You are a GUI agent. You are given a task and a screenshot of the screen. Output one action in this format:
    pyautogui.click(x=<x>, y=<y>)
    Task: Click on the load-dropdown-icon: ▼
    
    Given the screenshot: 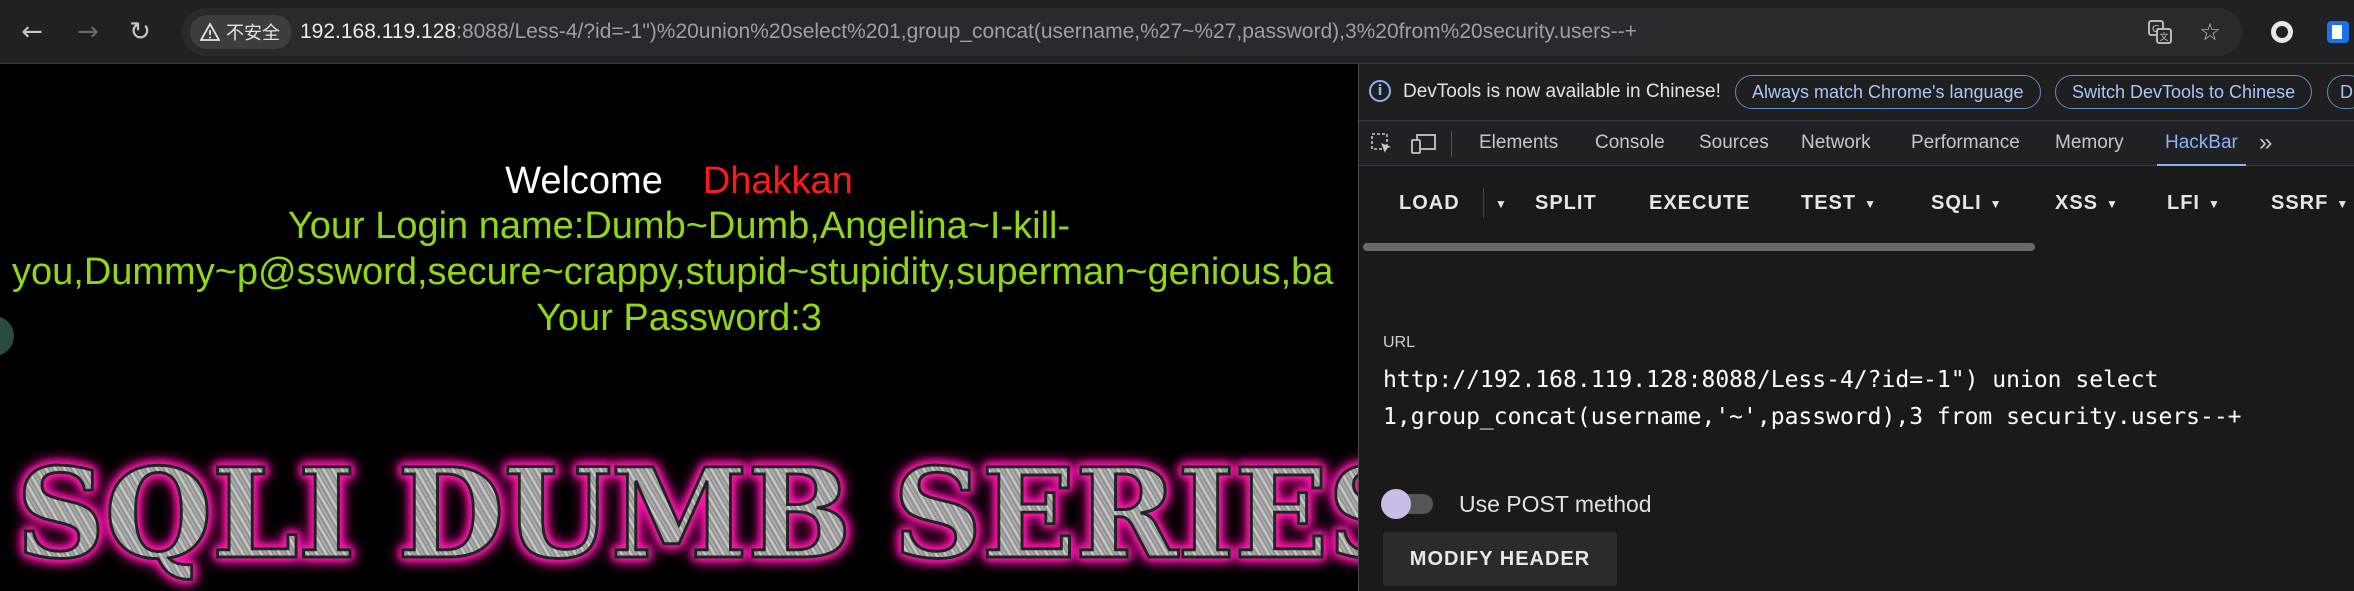 What is the action you would take?
    pyautogui.click(x=1497, y=203)
    